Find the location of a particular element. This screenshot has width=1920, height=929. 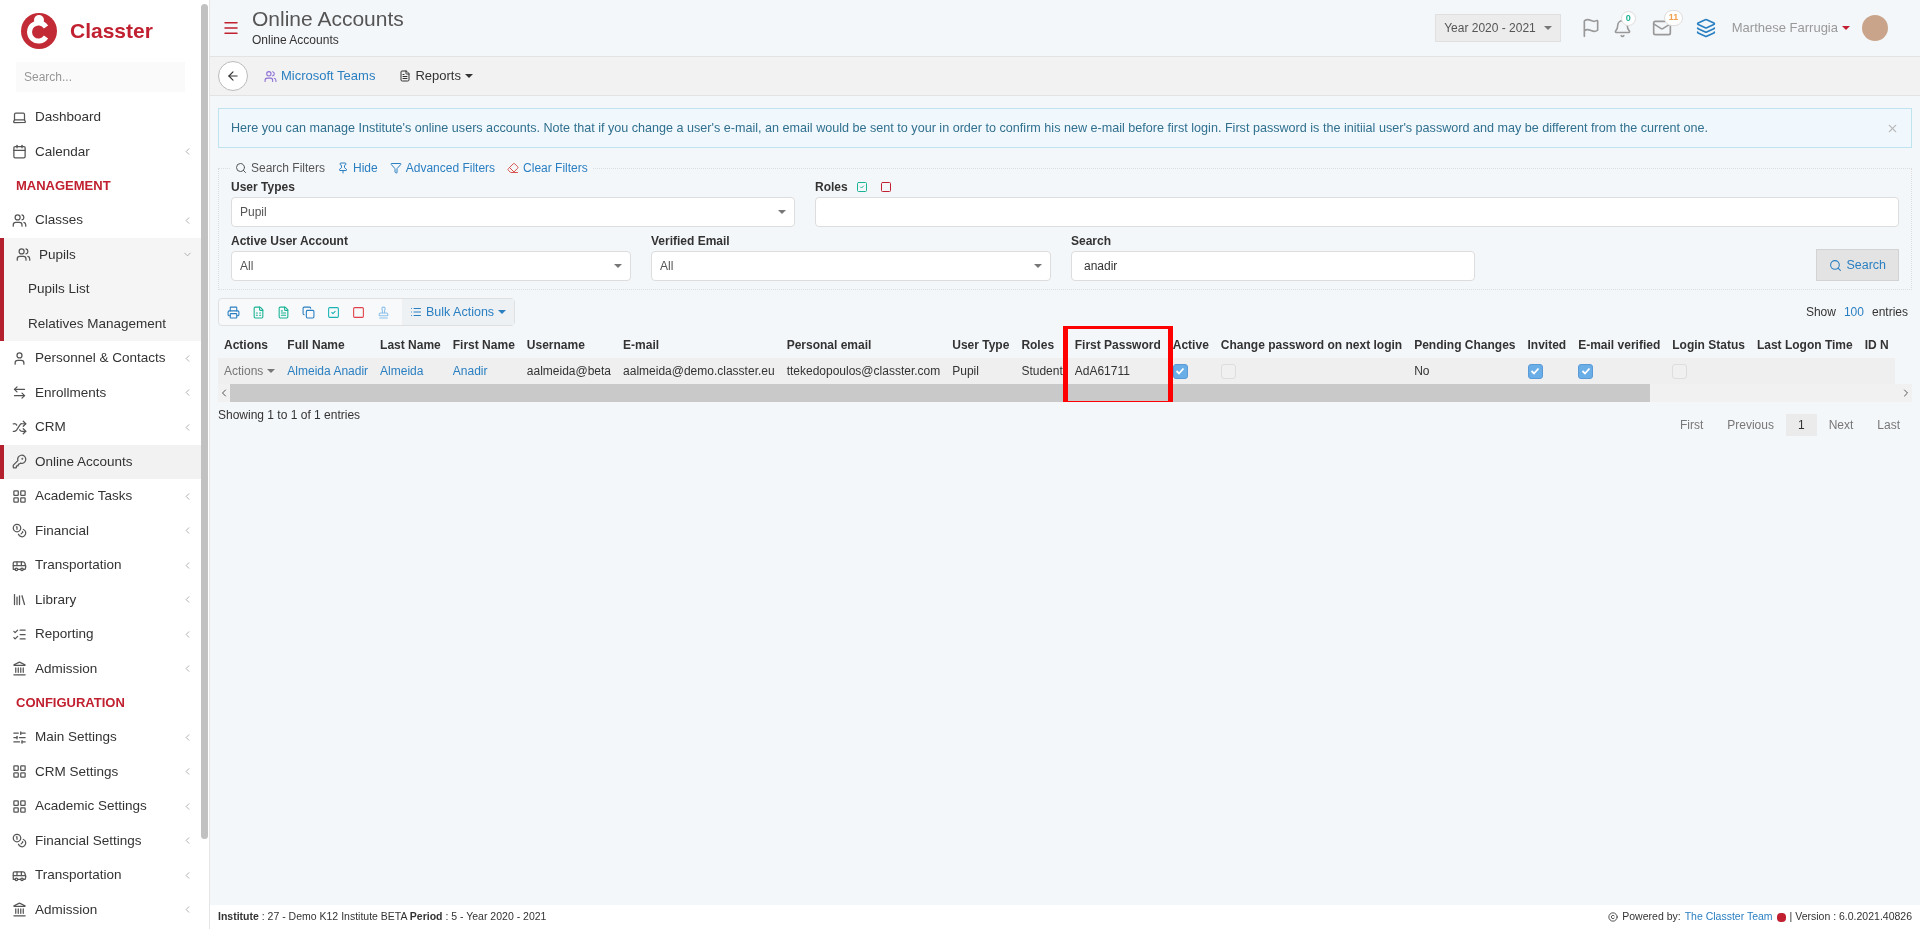

sidebar-item: Enrollments is located at coordinates (100, 392).